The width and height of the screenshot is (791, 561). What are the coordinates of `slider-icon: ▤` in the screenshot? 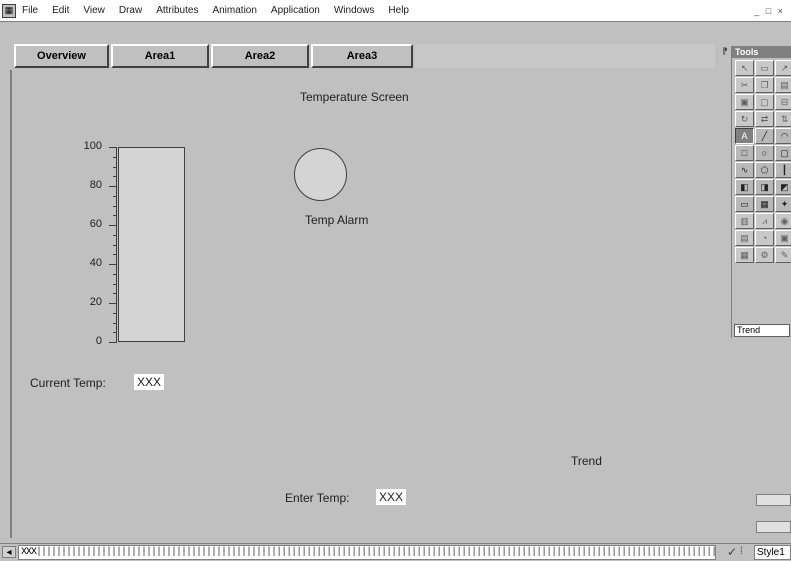 It's located at (744, 238).